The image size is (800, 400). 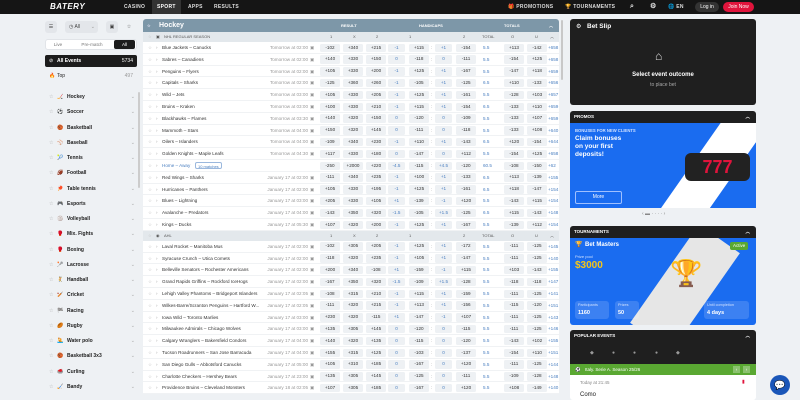 What do you see at coordinates (353, 352) in the screenshot?
I see `odds-x: +315` at bounding box center [353, 352].